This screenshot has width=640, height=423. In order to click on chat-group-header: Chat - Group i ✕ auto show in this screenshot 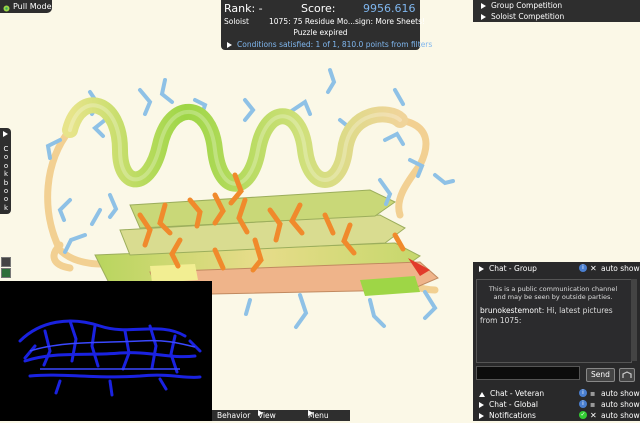, I will do `click(556, 268)`.